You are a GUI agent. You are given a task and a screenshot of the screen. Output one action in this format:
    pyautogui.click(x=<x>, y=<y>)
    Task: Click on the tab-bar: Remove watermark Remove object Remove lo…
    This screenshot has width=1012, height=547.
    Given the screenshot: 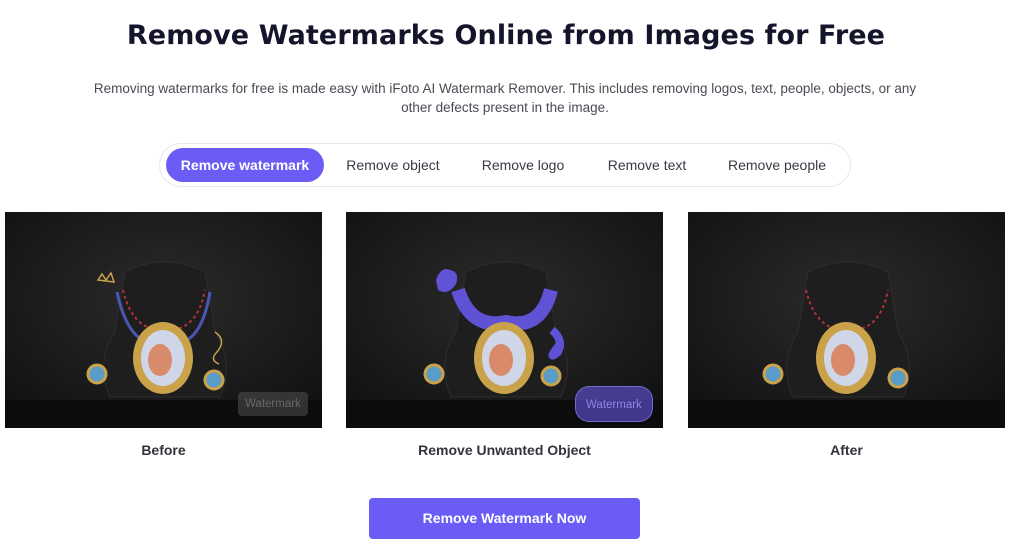 What is the action you would take?
    pyautogui.click(x=505, y=165)
    